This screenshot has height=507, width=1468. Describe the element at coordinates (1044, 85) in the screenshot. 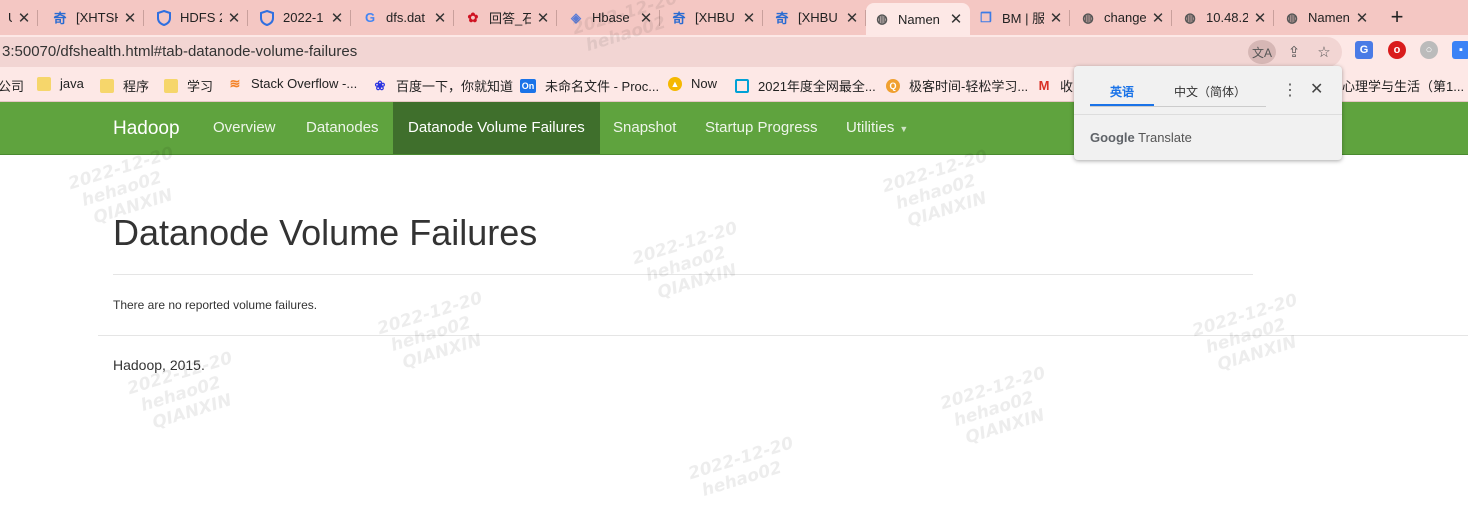

I see `gmail-icon: M` at that location.